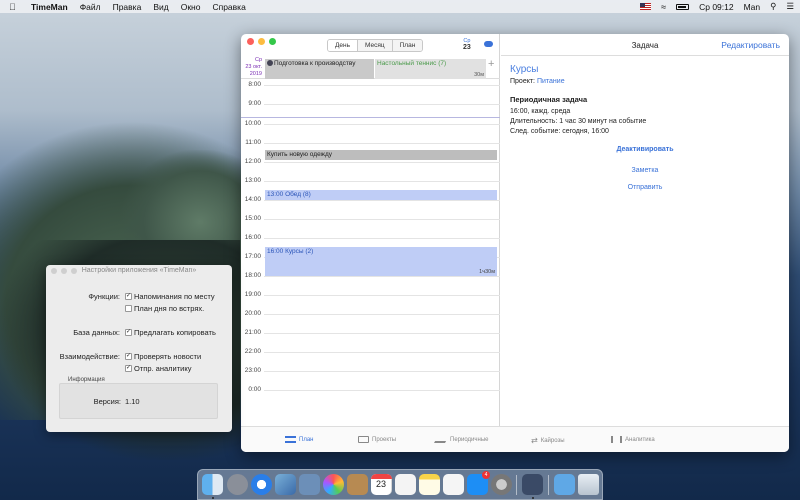 The height and width of the screenshot is (500, 800). I want to click on timeman-icon, so click(532, 484).